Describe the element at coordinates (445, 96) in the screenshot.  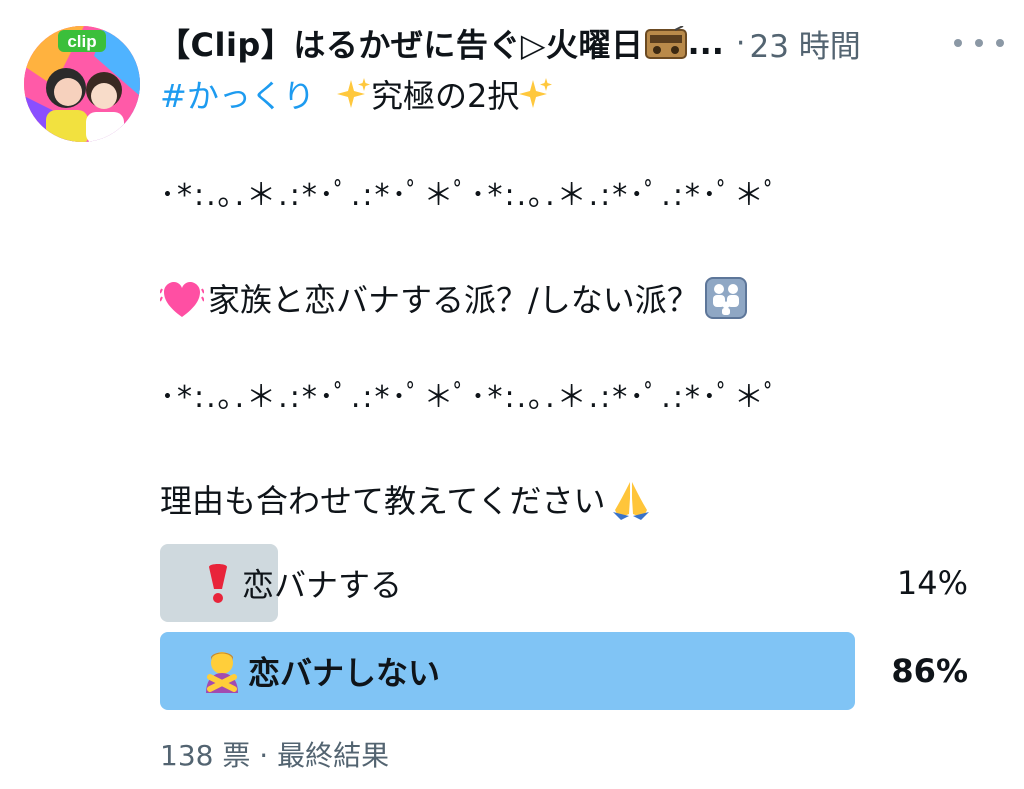
I see `tweet-subtitle: 究極の2択` at that location.